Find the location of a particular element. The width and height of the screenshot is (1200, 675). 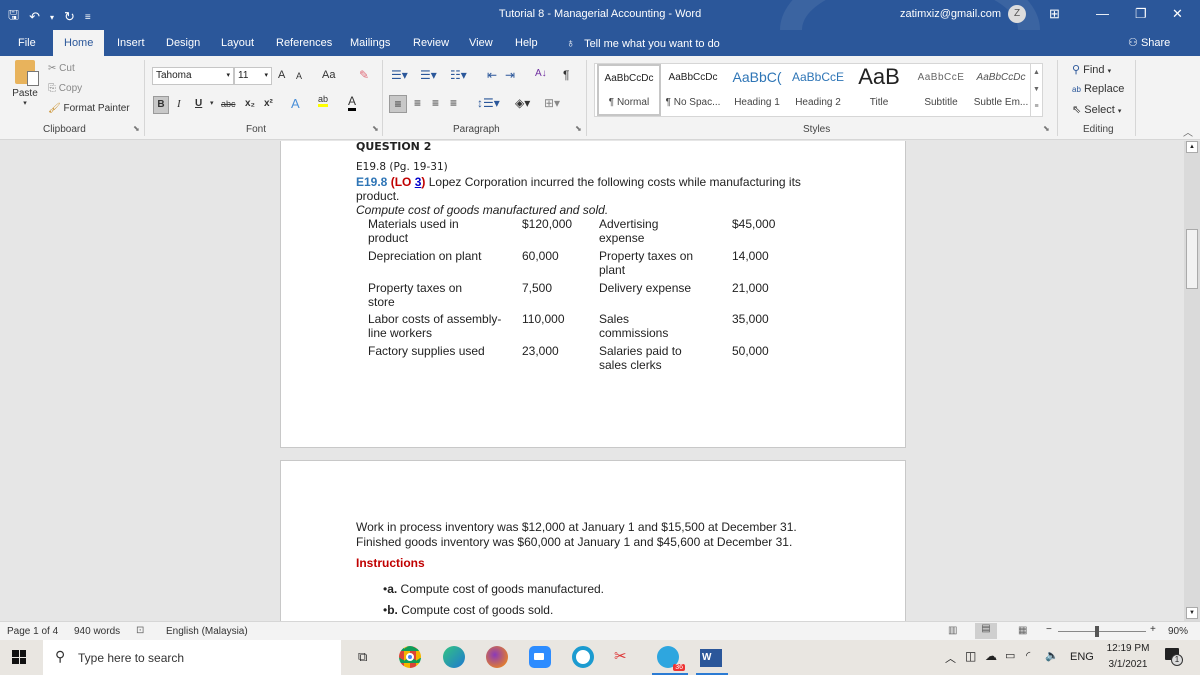

meet-now-icon: ◫ is located at coordinates (970, 656).